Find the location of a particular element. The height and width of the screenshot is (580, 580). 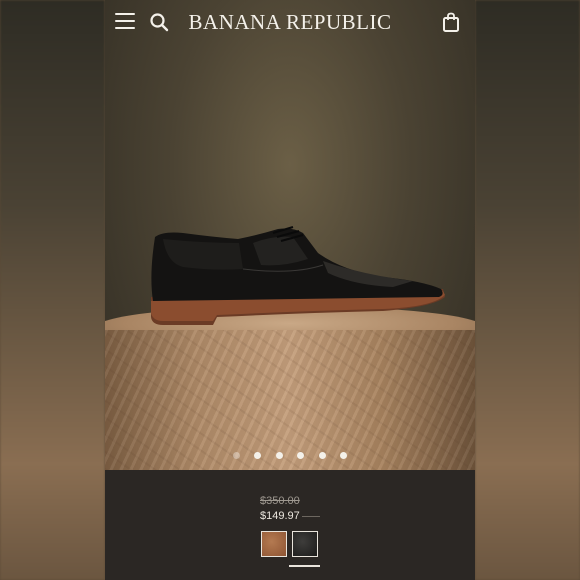

color-swatch-brown is located at coordinates (274, 544).